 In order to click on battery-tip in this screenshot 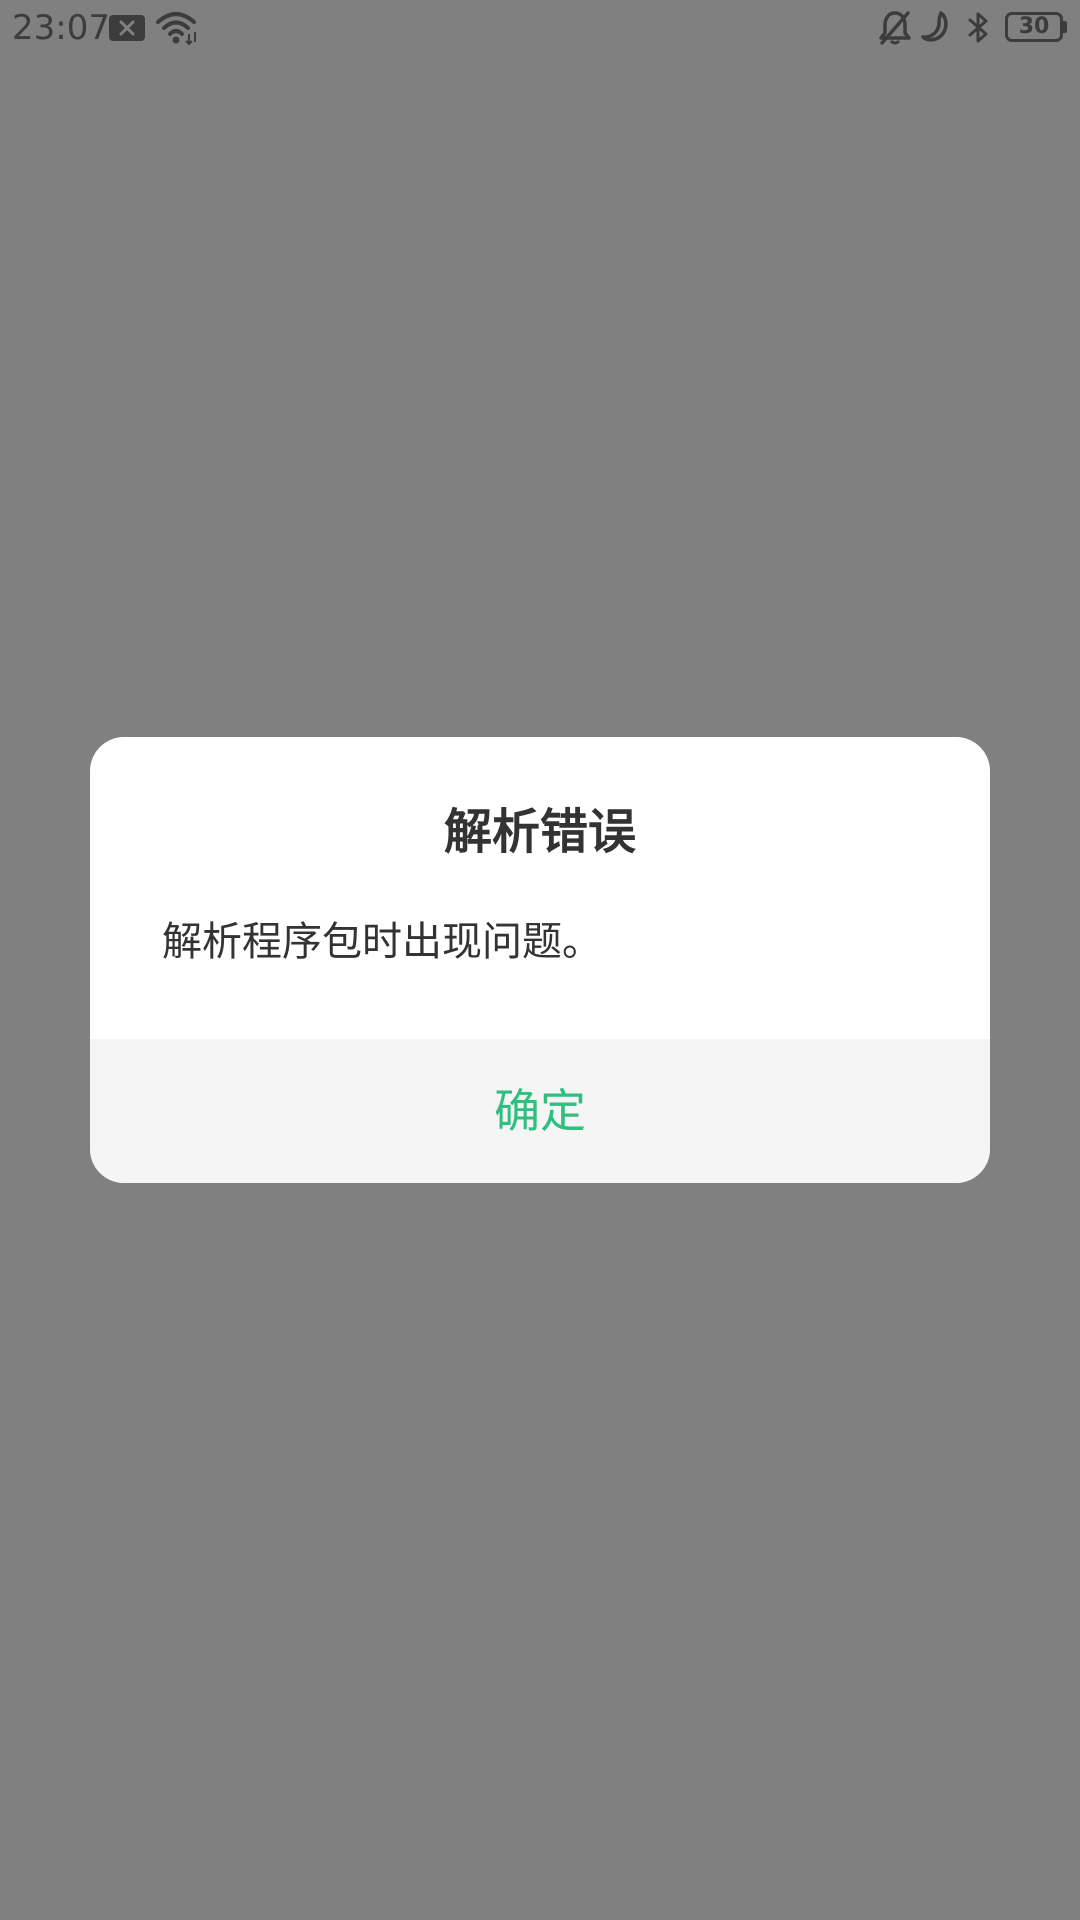, I will do `click(1065, 27)`.